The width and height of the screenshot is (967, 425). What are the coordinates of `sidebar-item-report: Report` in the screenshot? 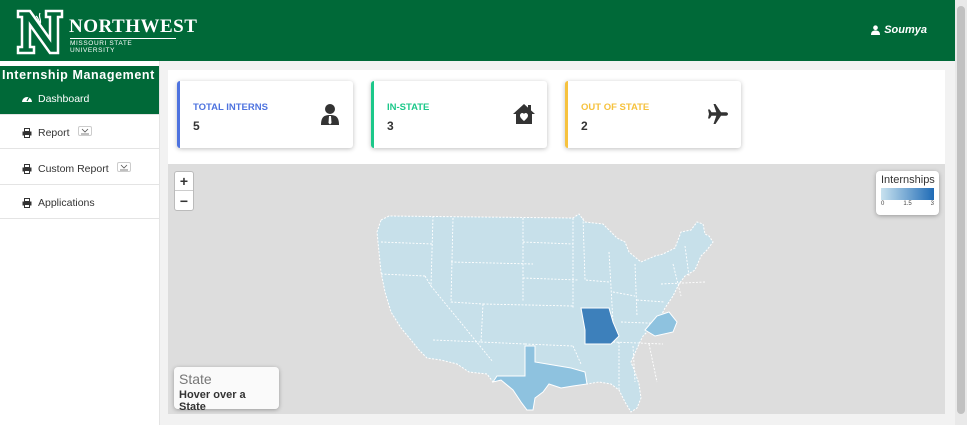 It's located at (79, 133).